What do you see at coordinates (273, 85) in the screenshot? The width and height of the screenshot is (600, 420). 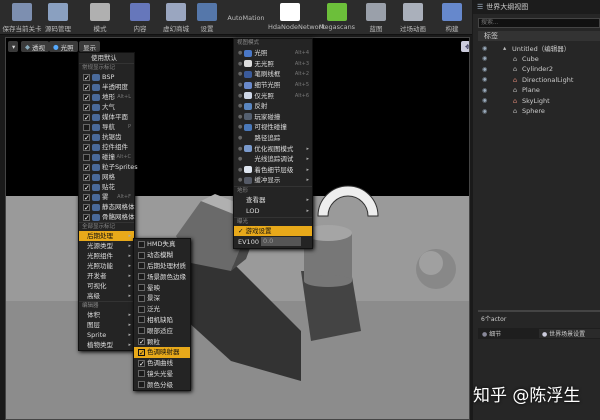 I see `view-mode-item: ● 细节光照 Alt+5` at bounding box center [273, 85].